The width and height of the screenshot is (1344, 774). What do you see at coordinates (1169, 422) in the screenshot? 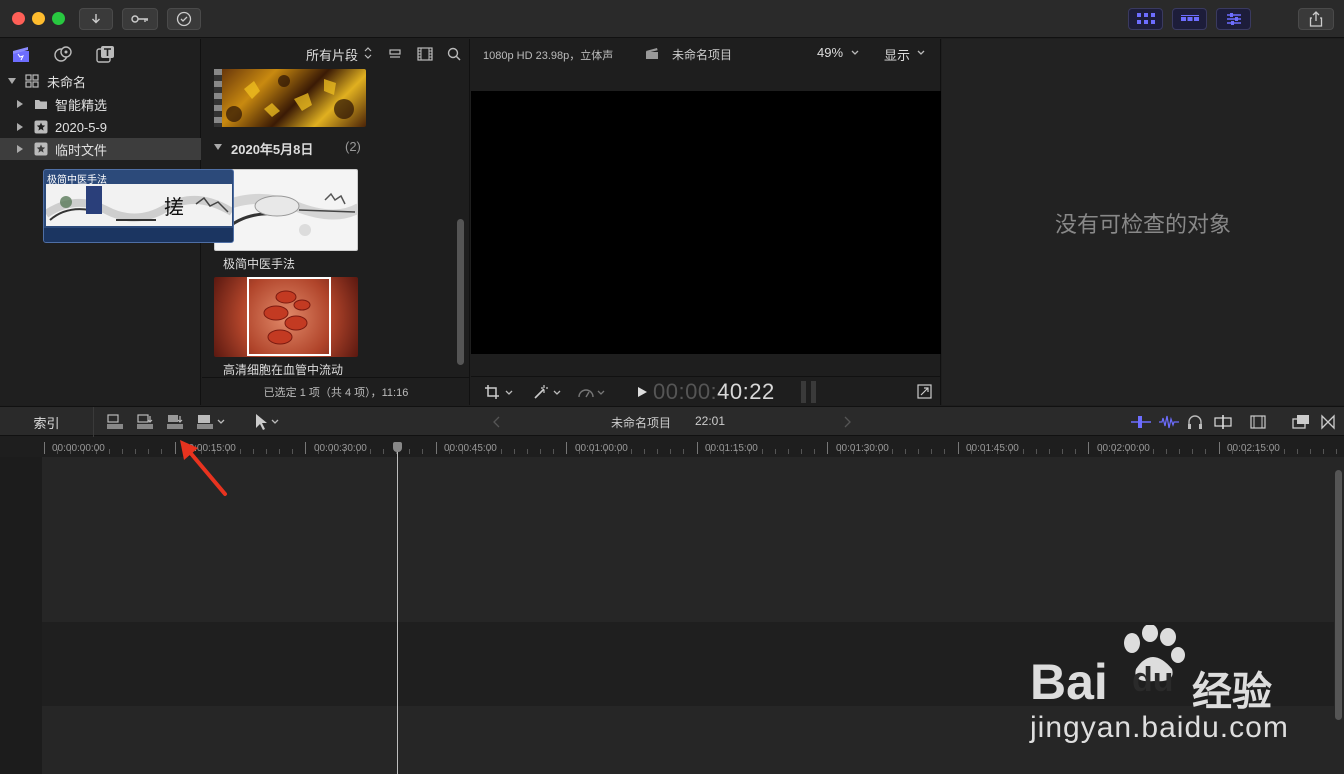
I see `waveform-icon` at bounding box center [1169, 422].